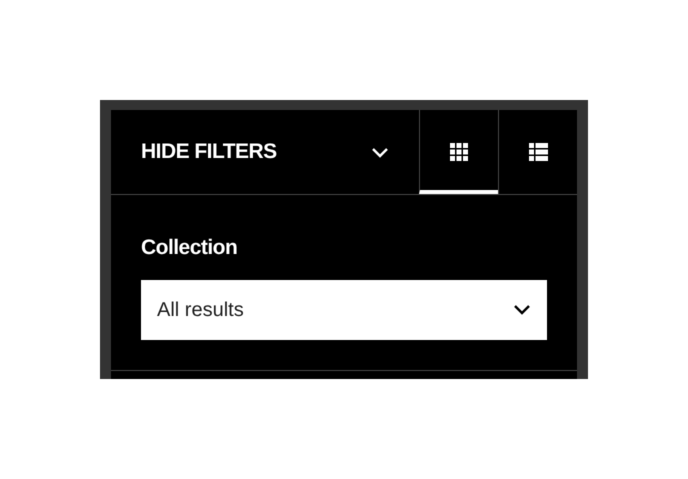  Describe the element at coordinates (189, 248) in the screenshot. I see `filter-label: Collection` at that location.